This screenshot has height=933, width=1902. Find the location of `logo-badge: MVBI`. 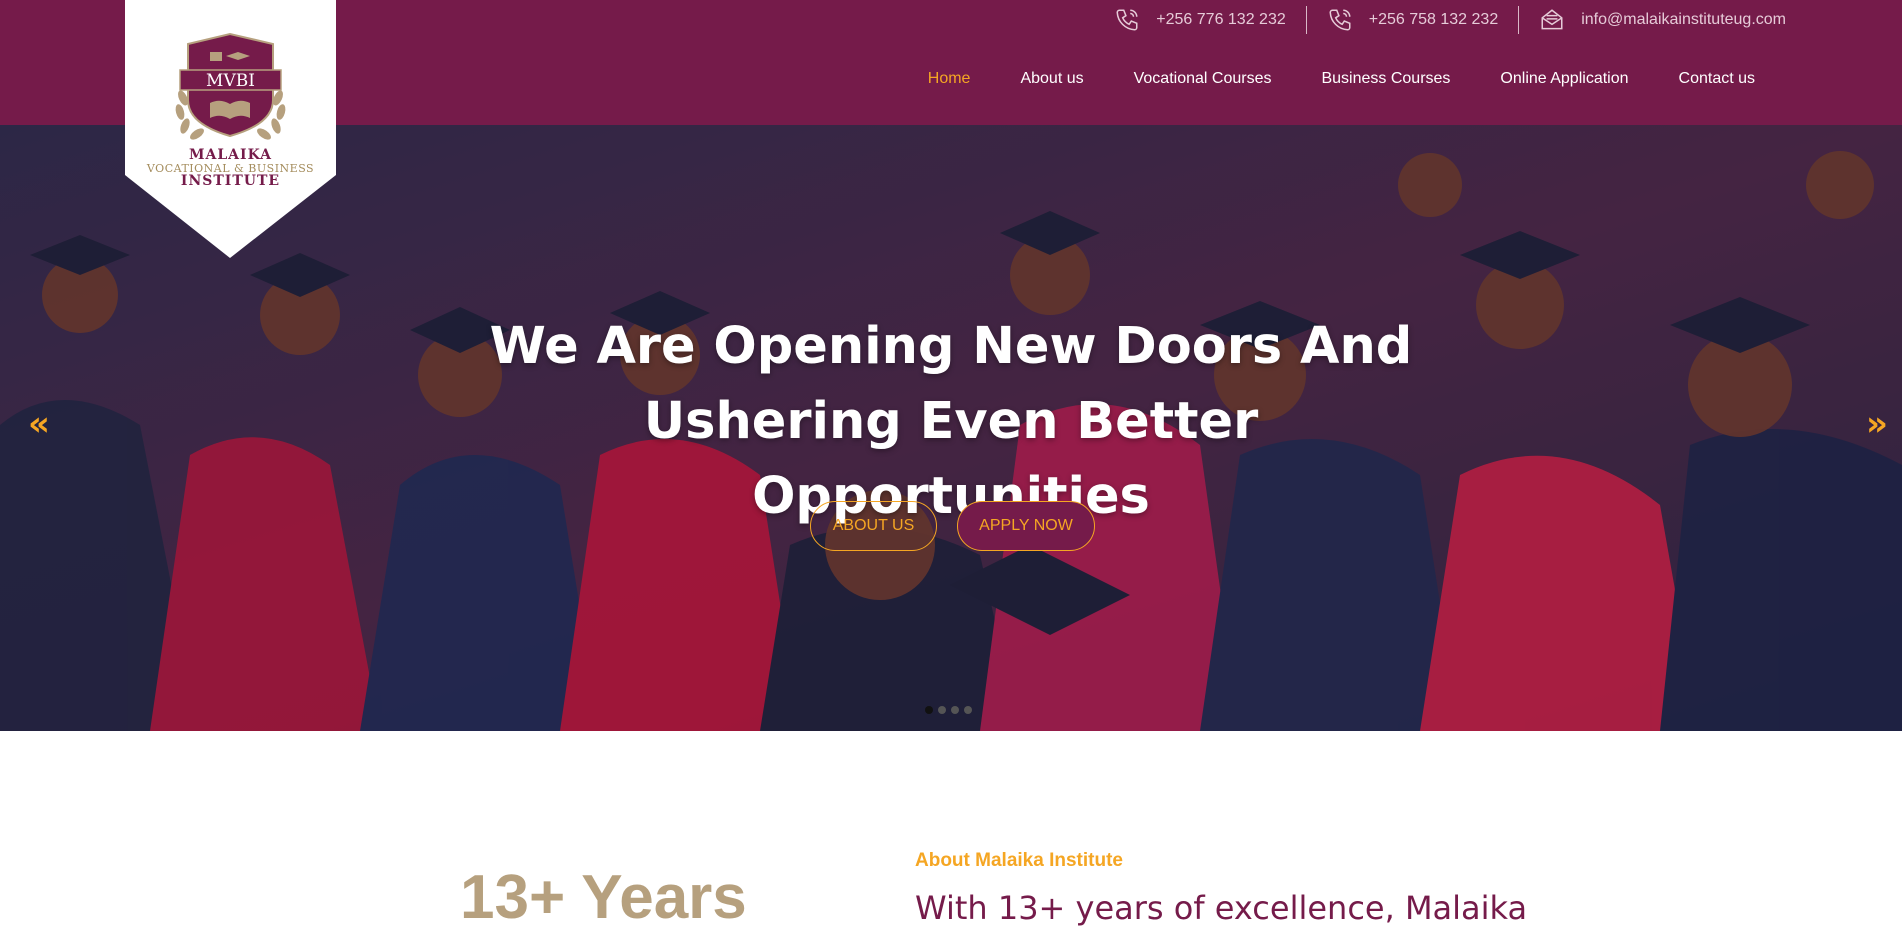

logo-badge: MVBI is located at coordinates (230, 129).